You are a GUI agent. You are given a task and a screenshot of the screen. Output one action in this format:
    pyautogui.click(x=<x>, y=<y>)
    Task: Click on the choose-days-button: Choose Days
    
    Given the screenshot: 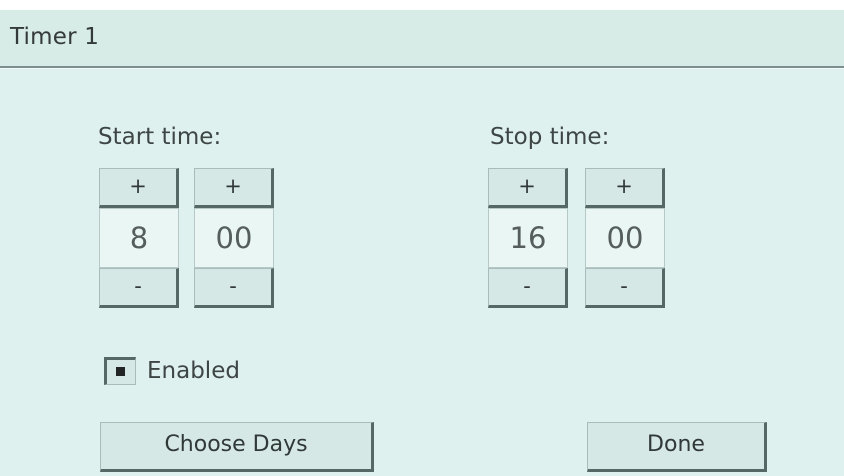 What is the action you would take?
    pyautogui.click(x=237, y=447)
    